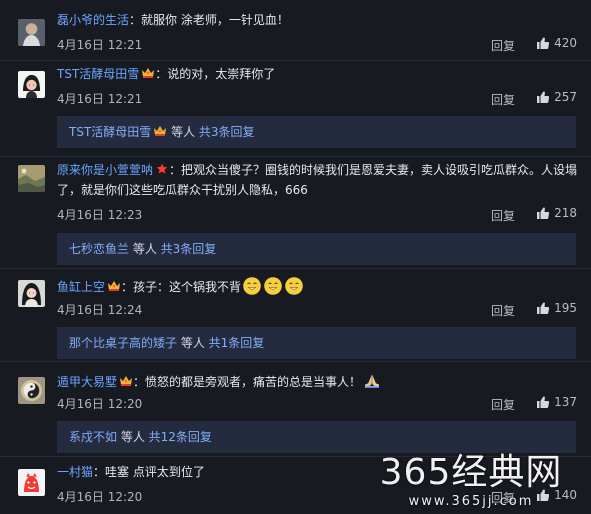 This screenshot has width=591, height=514. Describe the element at coordinates (565, 43) in the screenshot. I see `like-count: 420` at that location.